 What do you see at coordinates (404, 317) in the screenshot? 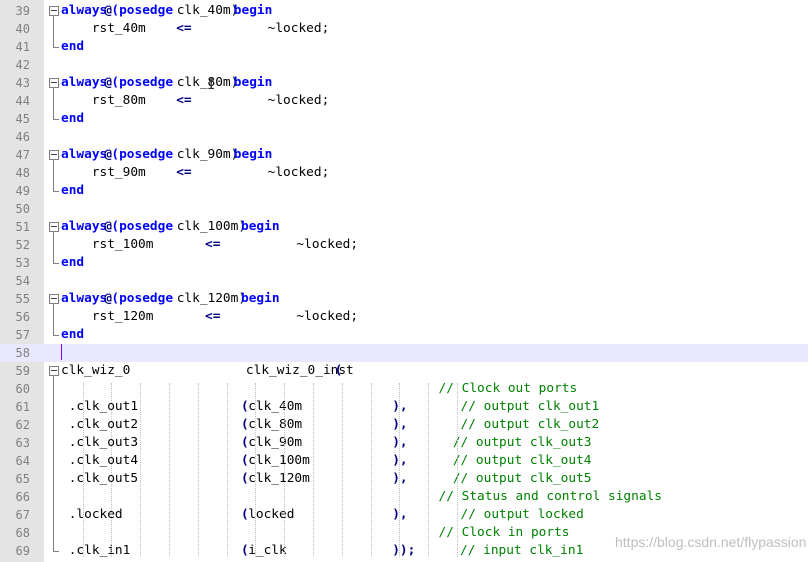
I see `code-line: 56 rst_120m <= ~locked;` at bounding box center [404, 317].